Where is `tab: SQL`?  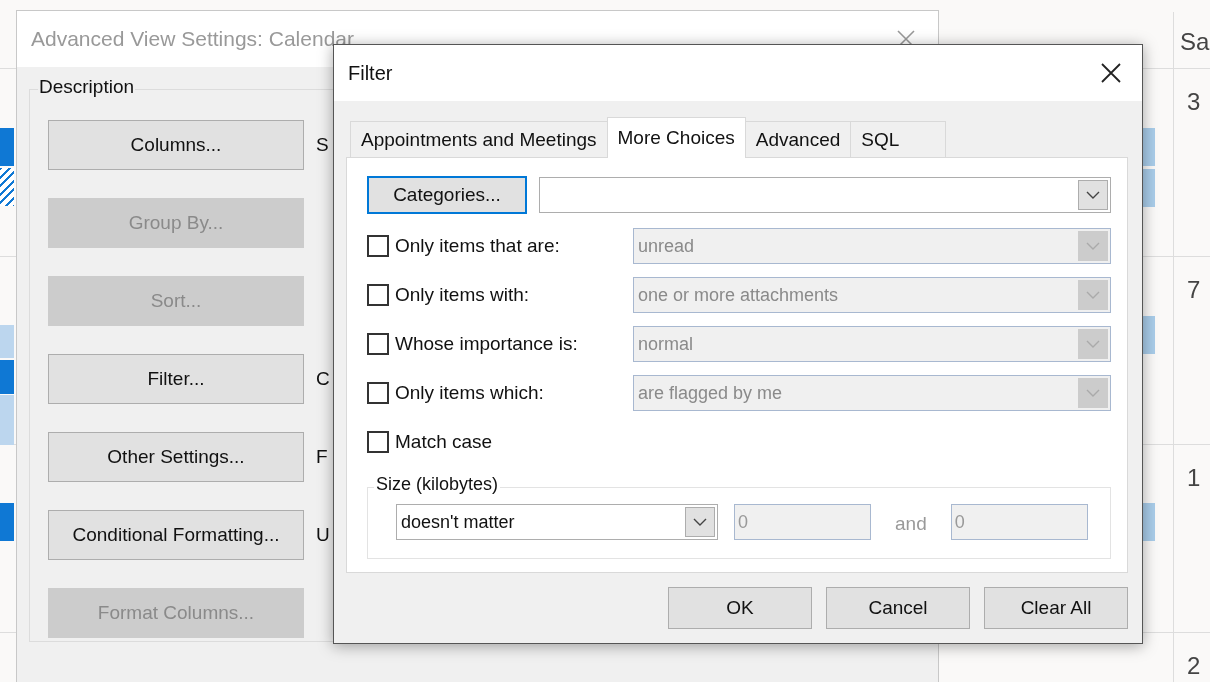 tab: SQL is located at coordinates (898, 139).